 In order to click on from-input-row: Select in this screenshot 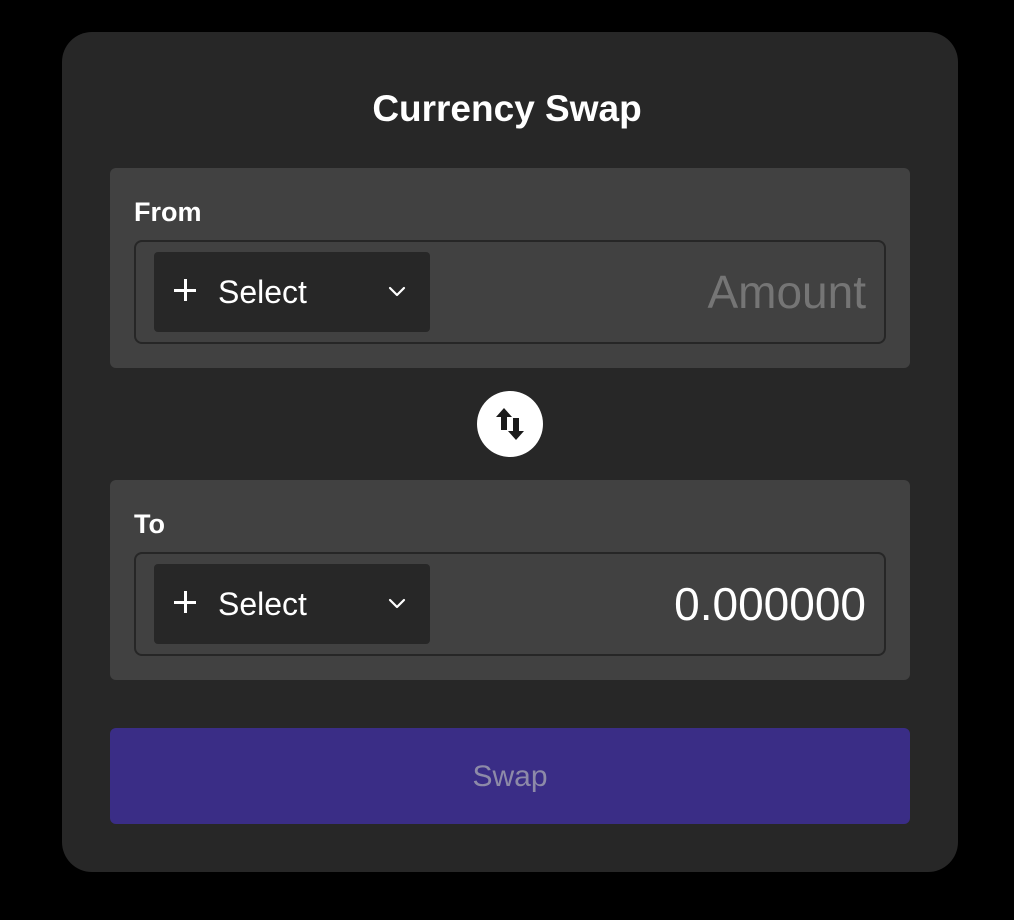, I will do `click(510, 292)`.